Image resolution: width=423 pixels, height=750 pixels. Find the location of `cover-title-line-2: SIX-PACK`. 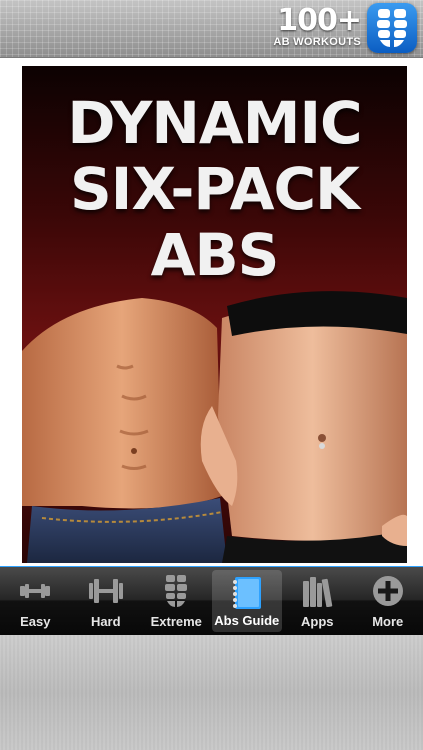

cover-title-line-2: SIX-PACK is located at coordinates (215, 189).